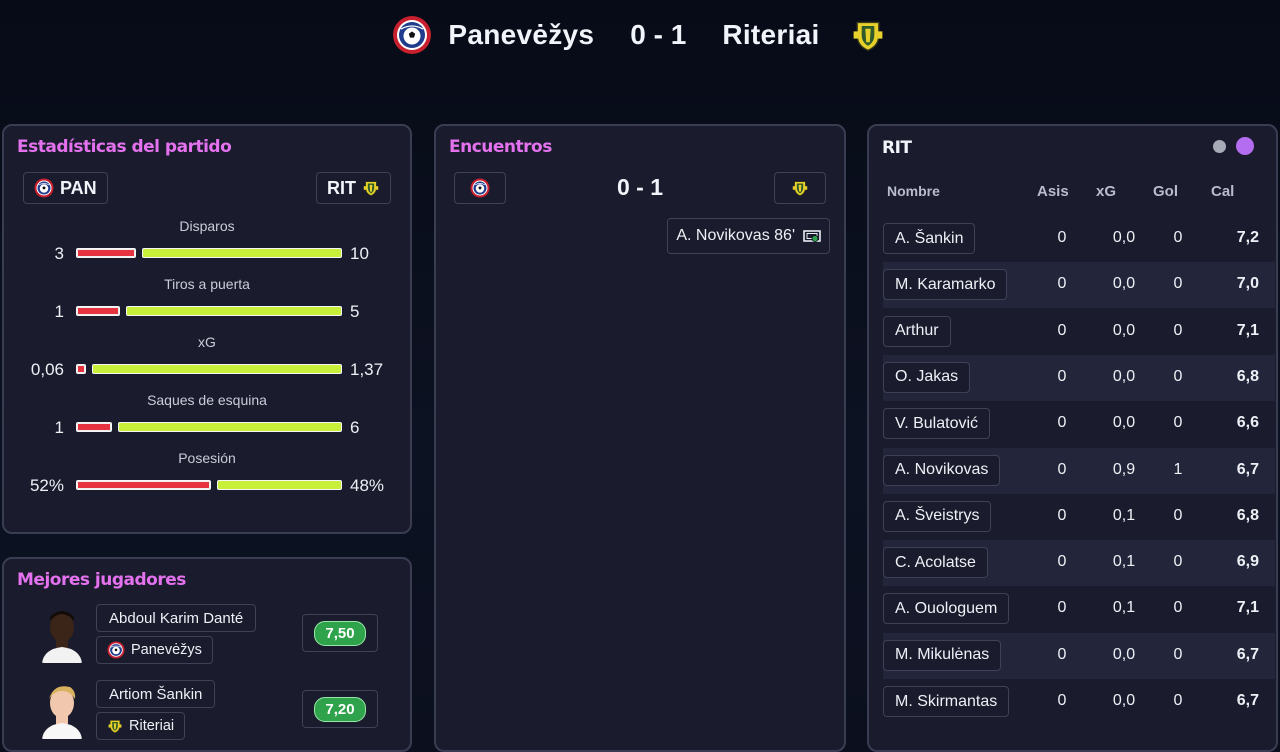 This screenshot has height=752, width=1280. I want to click on player-name: A. Šankin, so click(929, 238).